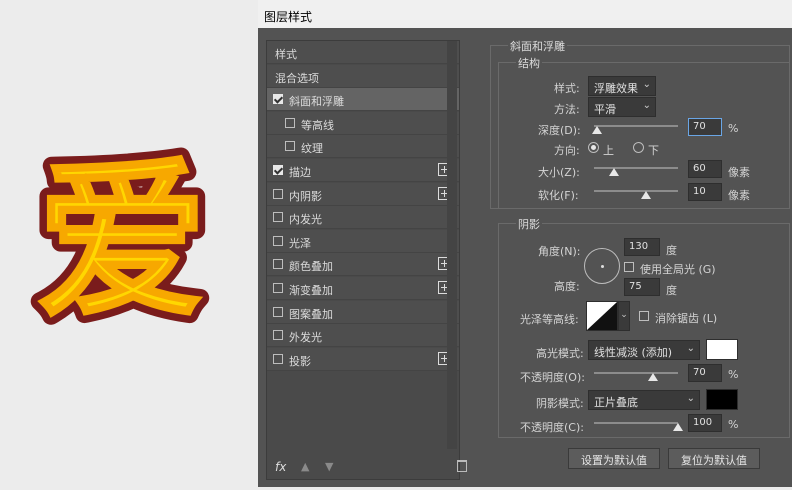  Describe the element at coordinates (567, 150) in the screenshot. I see `direction-label: 方向:` at that location.